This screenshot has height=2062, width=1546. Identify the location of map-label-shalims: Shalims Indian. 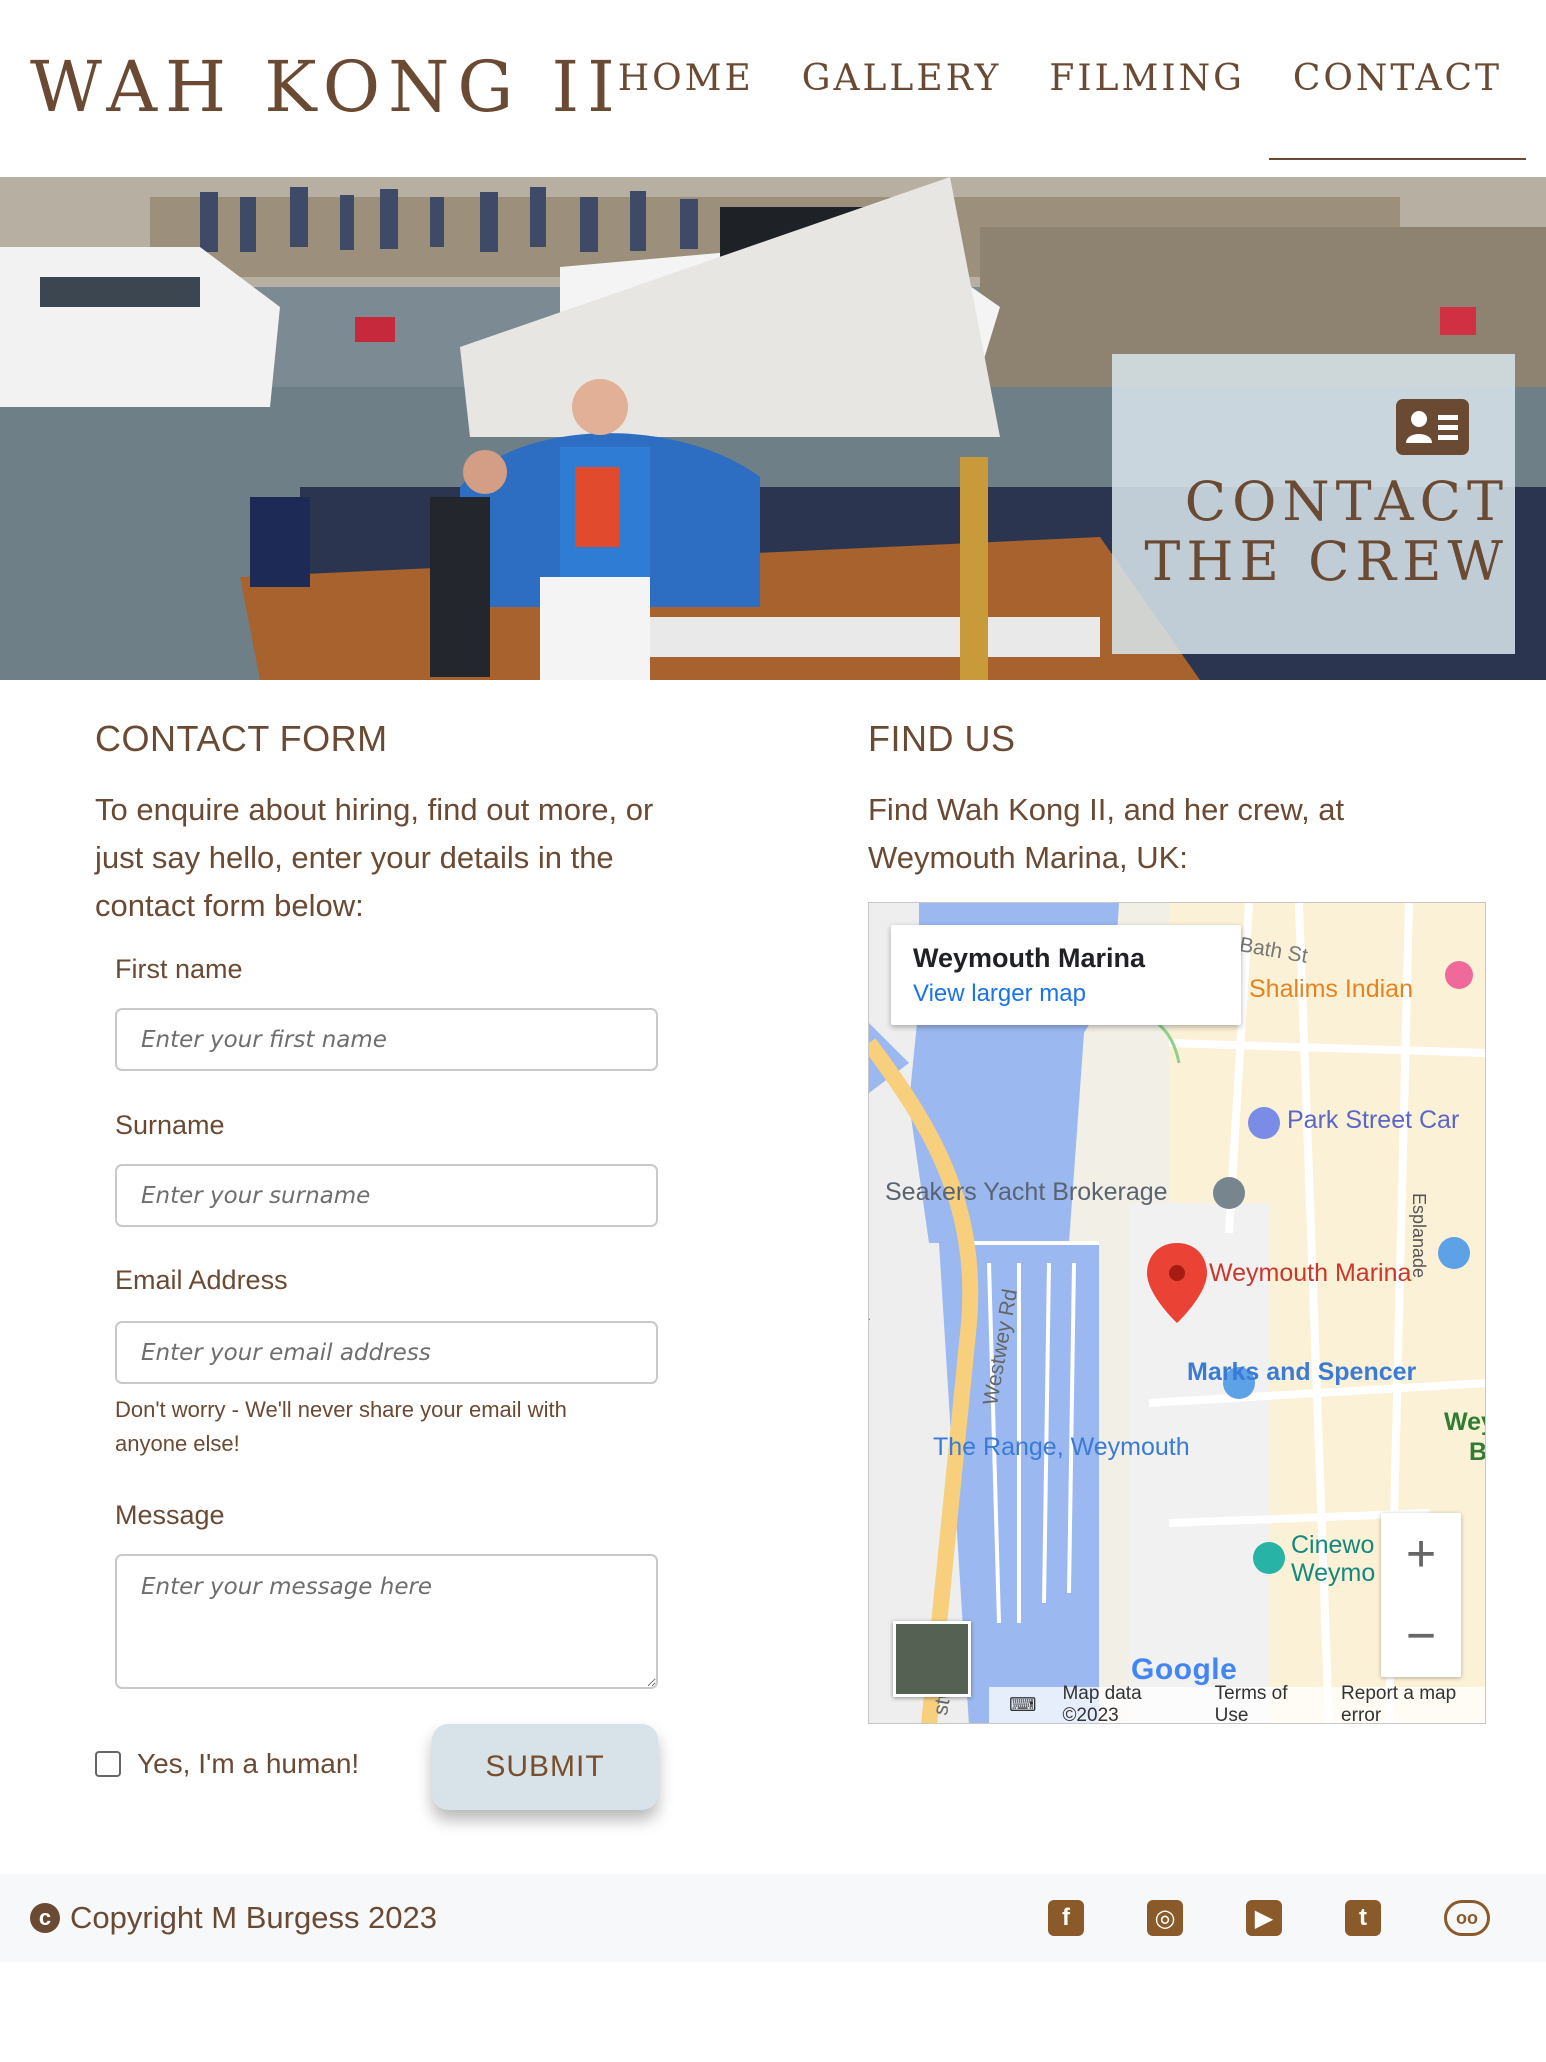
(1331, 989).